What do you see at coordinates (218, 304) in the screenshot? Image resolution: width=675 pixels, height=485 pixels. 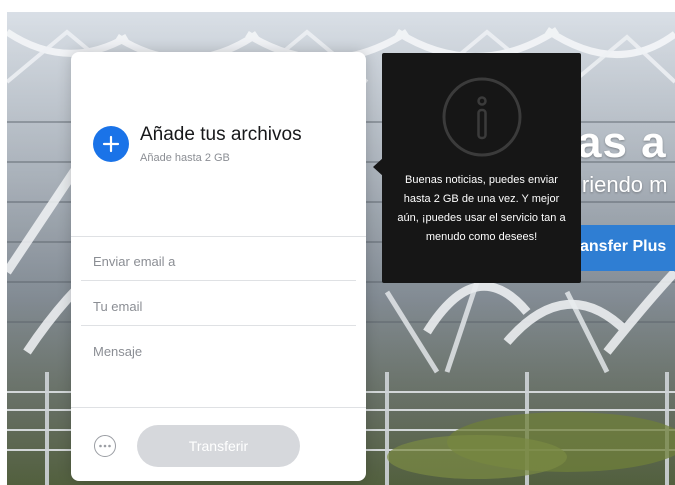 I see `sender-email-field: Tu email` at bounding box center [218, 304].